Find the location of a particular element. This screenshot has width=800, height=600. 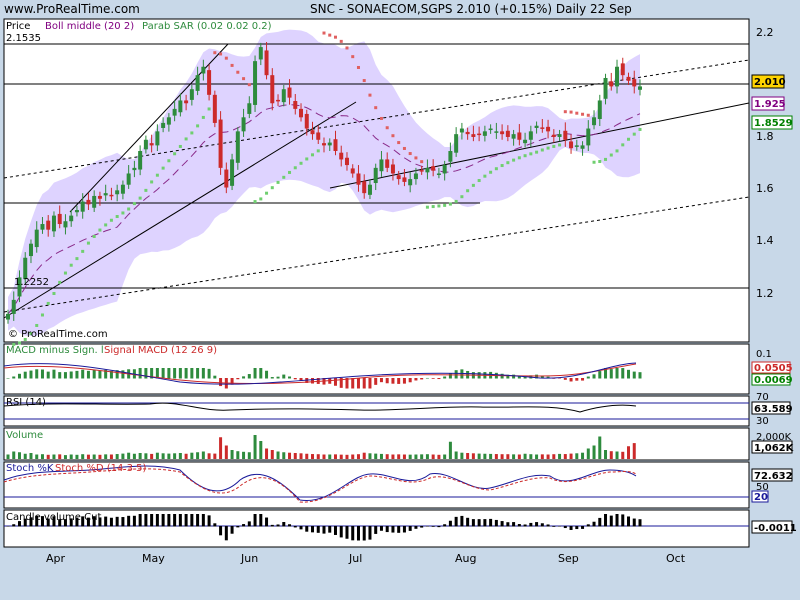

x-tick: Aug is located at coordinates (465, 558).